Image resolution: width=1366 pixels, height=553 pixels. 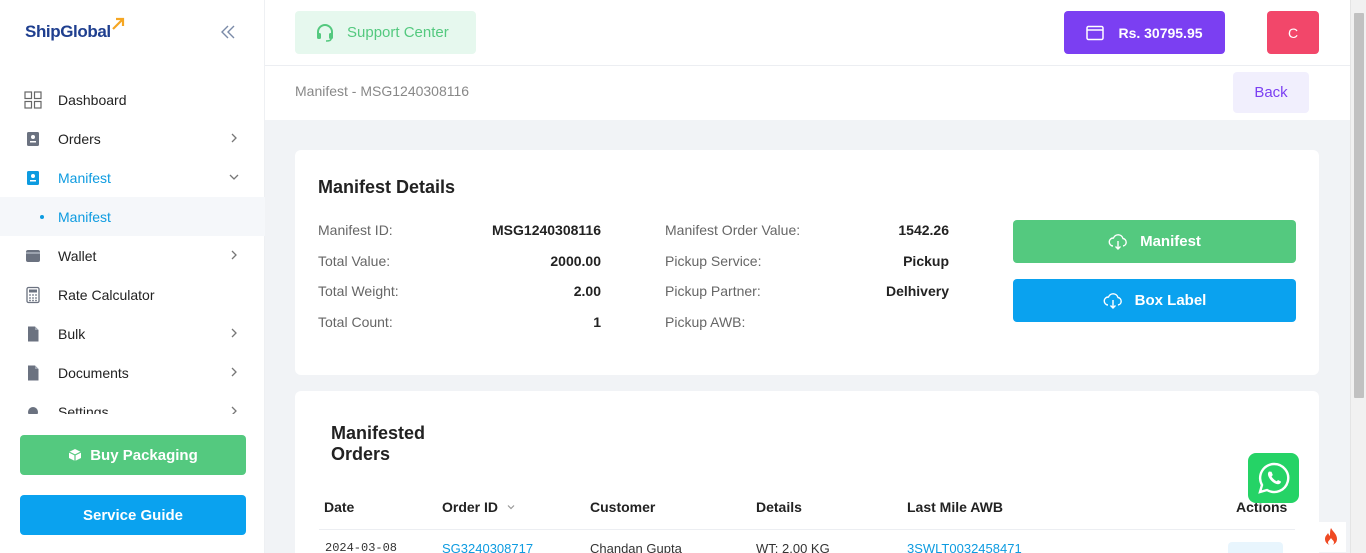 I want to click on buy-packaging-button: Buy Packaging, so click(x=133, y=455).